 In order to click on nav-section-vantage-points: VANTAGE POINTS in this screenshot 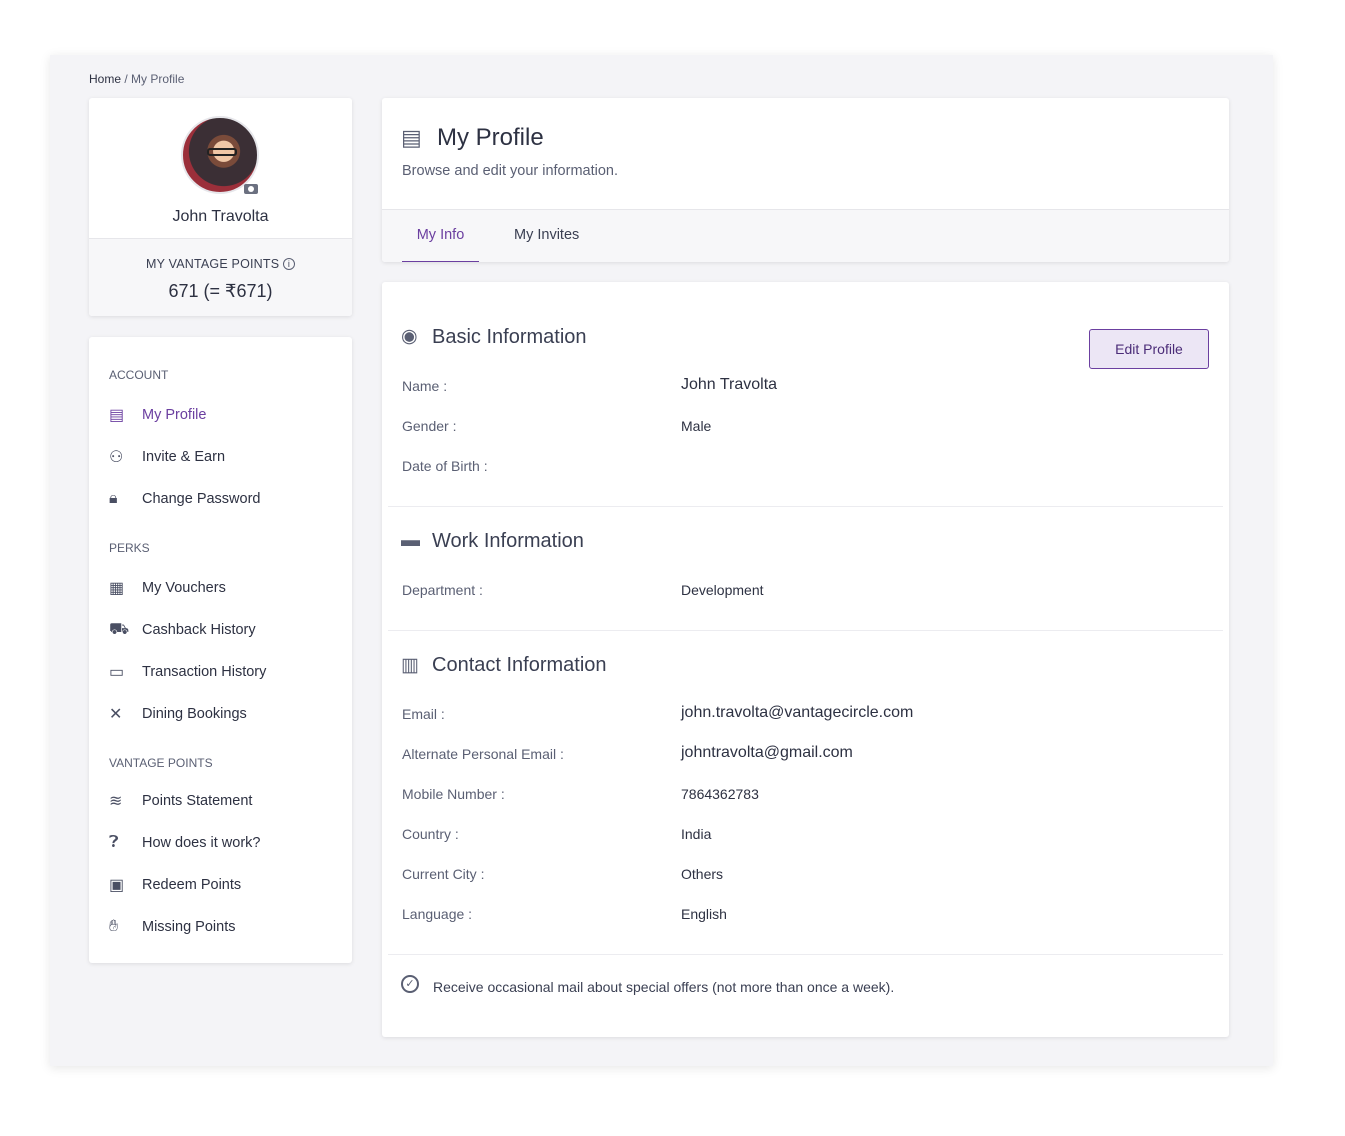, I will do `click(161, 763)`.